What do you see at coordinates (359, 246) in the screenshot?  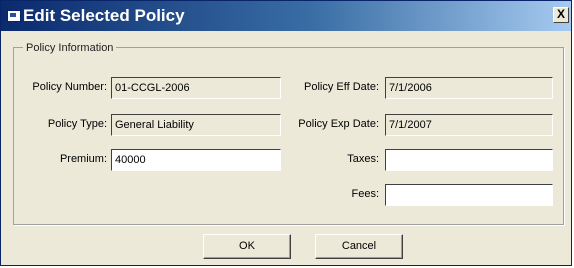 I see `cancel-button: Cancel` at bounding box center [359, 246].